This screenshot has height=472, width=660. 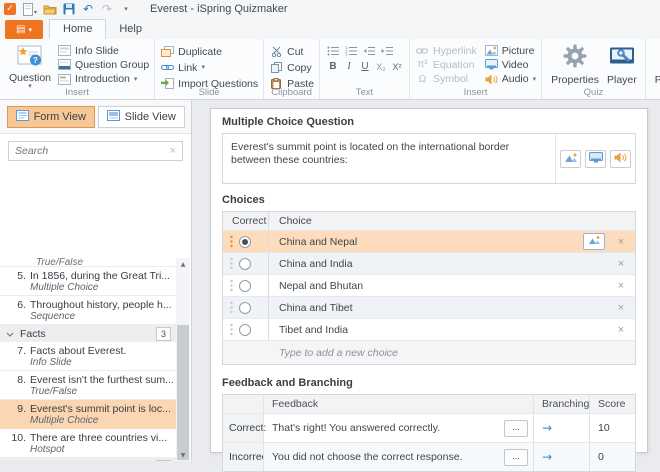 I want to click on slide-view-label: Slide View, so click(x=150, y=117).